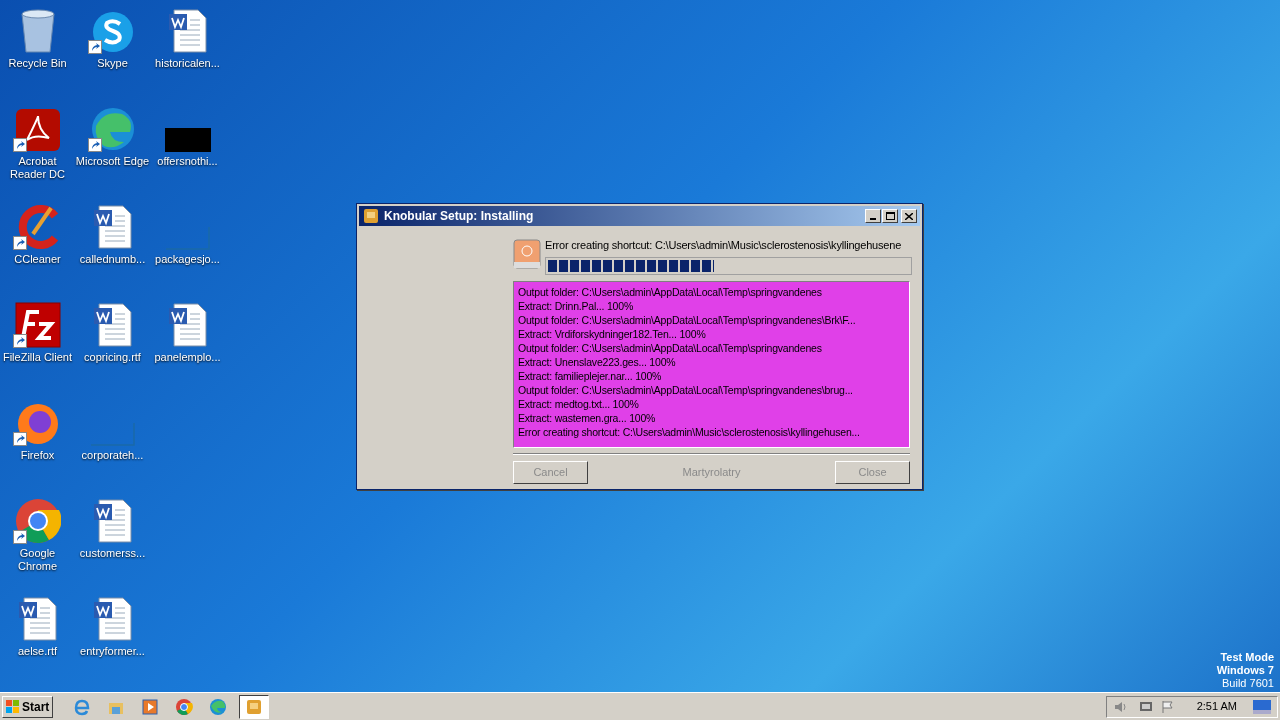  Describe the element at coordinates (112, 32) in the screenshot. I see `letter-s-icon` at that location.